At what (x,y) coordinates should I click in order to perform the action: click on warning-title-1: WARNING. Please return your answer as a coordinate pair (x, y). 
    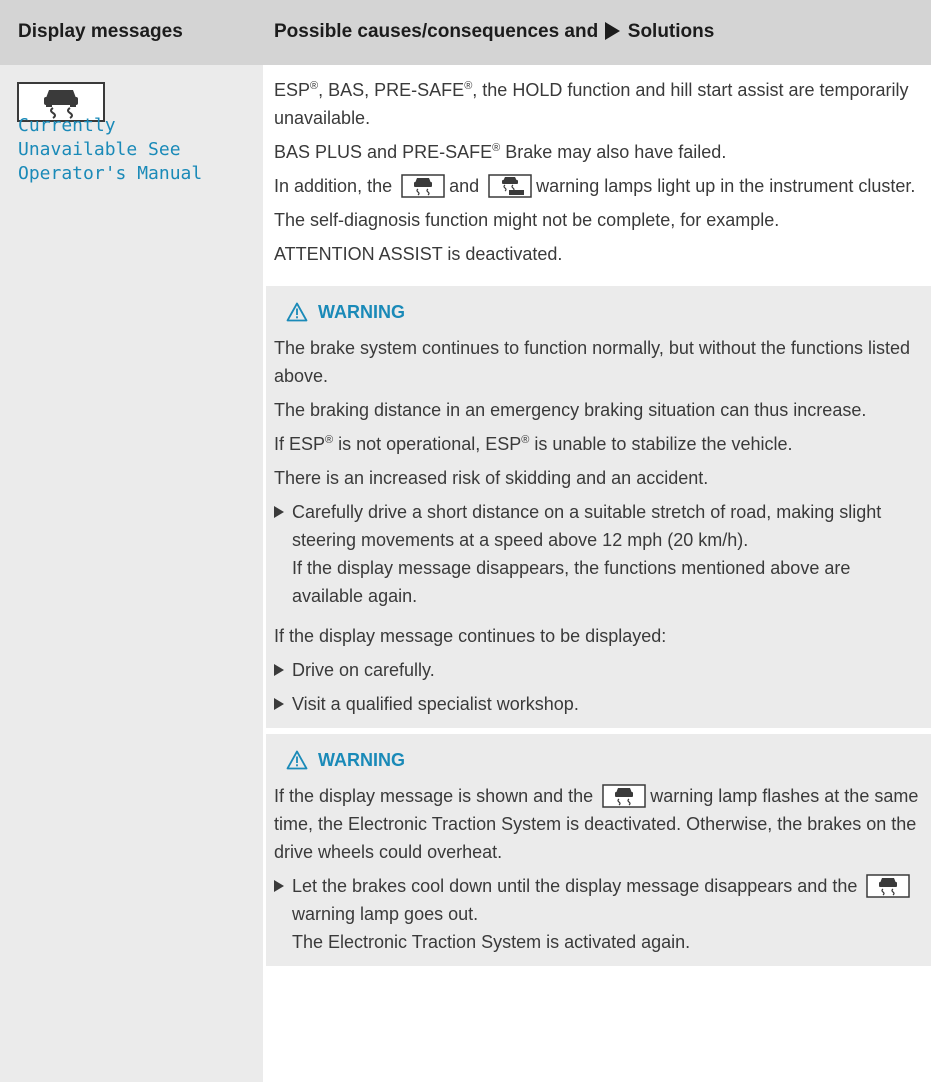
    Looking at the image, I should click on (361, 312).